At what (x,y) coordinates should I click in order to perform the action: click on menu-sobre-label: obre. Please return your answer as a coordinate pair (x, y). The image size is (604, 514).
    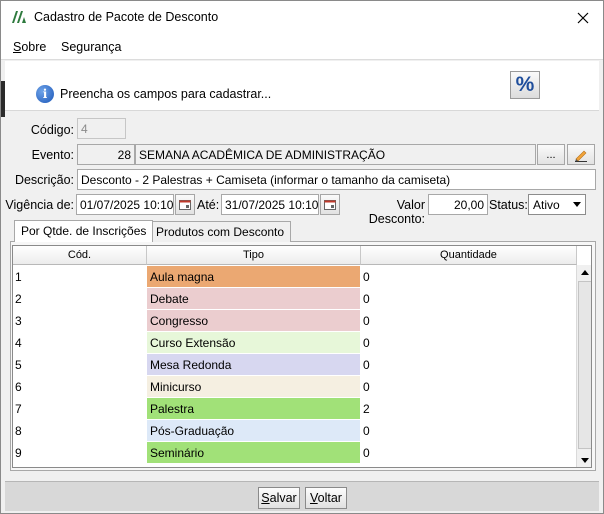
    Looking at the image, I should click on (34, 47).